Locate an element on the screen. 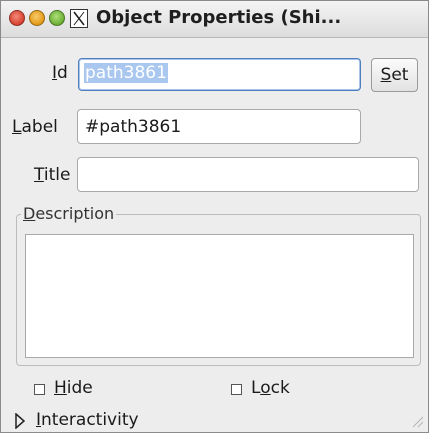 The image size is (431, 435). close-icon is located at coordinates (17, 18).